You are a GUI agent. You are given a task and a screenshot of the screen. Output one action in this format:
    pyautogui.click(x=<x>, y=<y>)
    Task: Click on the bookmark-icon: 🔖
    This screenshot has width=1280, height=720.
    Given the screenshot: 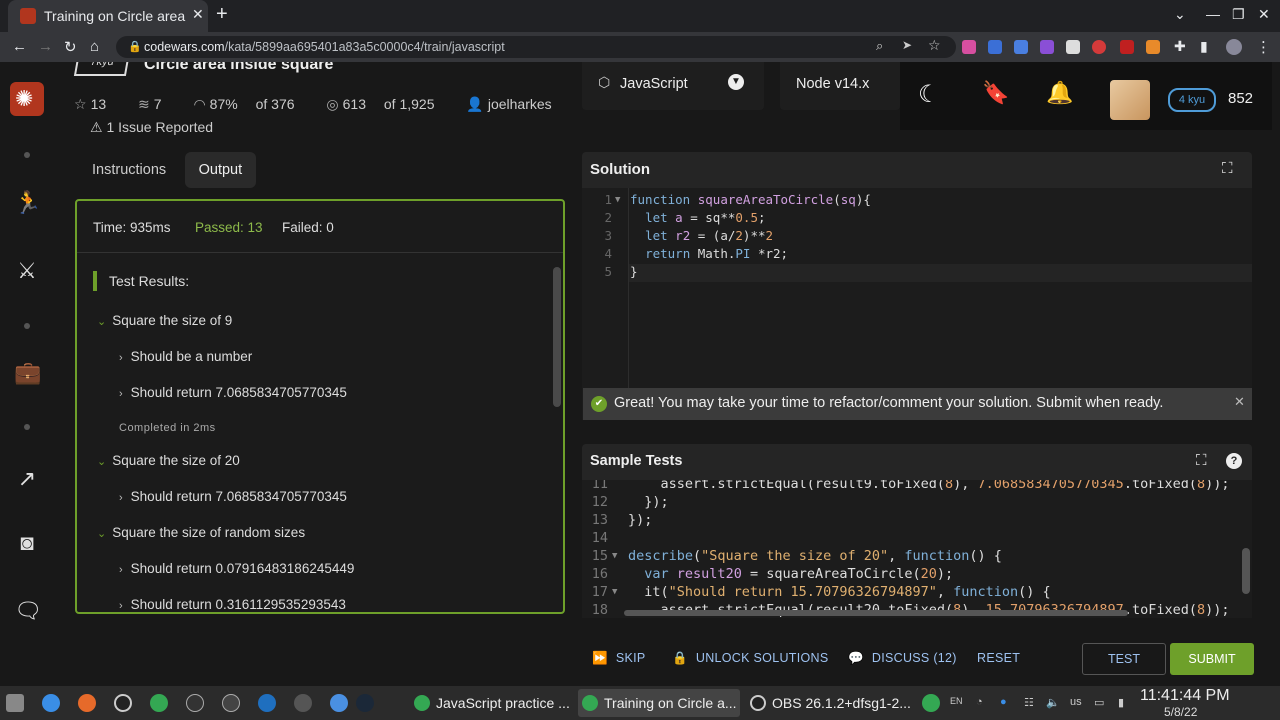 What is the action you would take?
    pyautogui.click(x=995, y=93)
    